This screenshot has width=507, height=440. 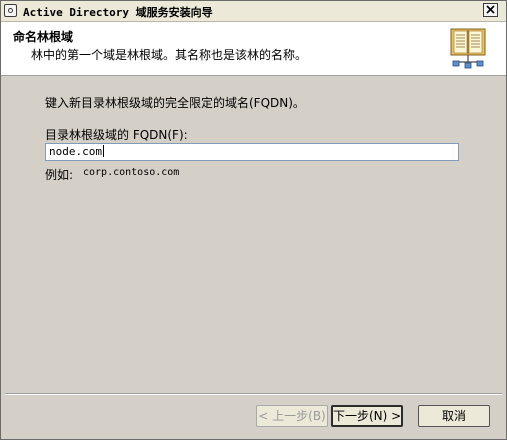 I want to click on title-bar: Active Directory 域服务安装向导, so click(x=253, y=11).